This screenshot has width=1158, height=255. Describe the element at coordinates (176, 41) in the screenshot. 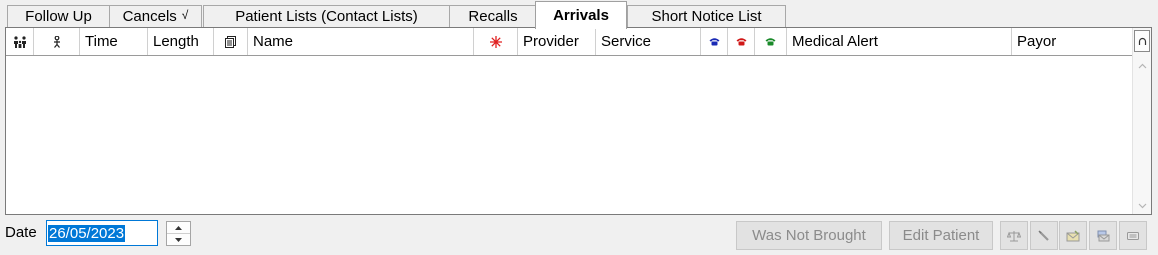

I see `column-label: Length` at that location.